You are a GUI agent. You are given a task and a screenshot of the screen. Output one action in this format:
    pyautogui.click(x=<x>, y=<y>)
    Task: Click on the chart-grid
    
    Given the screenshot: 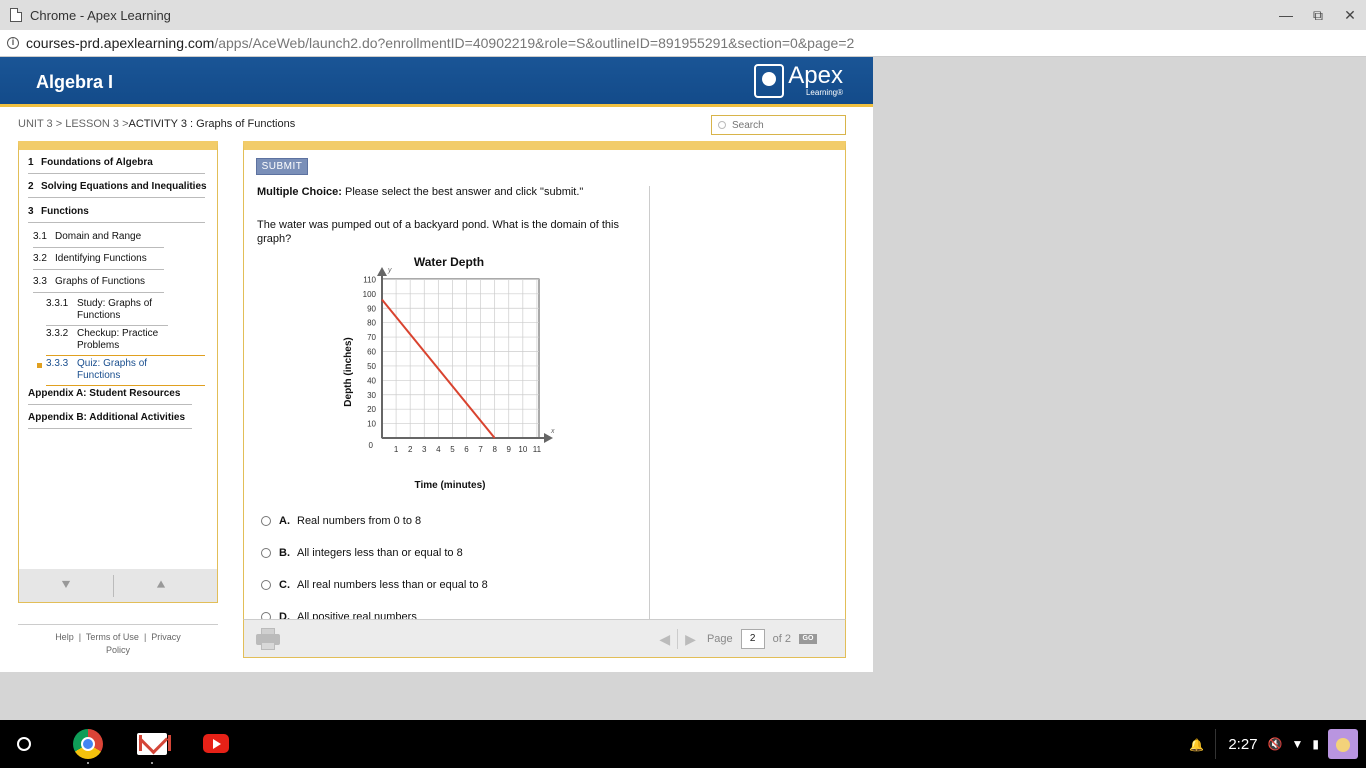 What is the action you would take?
    pyautogui.click(x=460, y=358)
    